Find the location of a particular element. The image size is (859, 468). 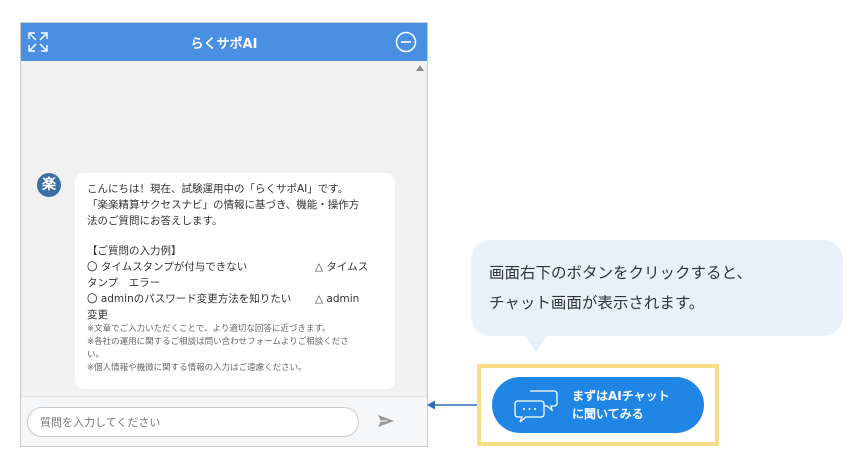

chat-title: らくサポAI is located at coordinates (224, 44).